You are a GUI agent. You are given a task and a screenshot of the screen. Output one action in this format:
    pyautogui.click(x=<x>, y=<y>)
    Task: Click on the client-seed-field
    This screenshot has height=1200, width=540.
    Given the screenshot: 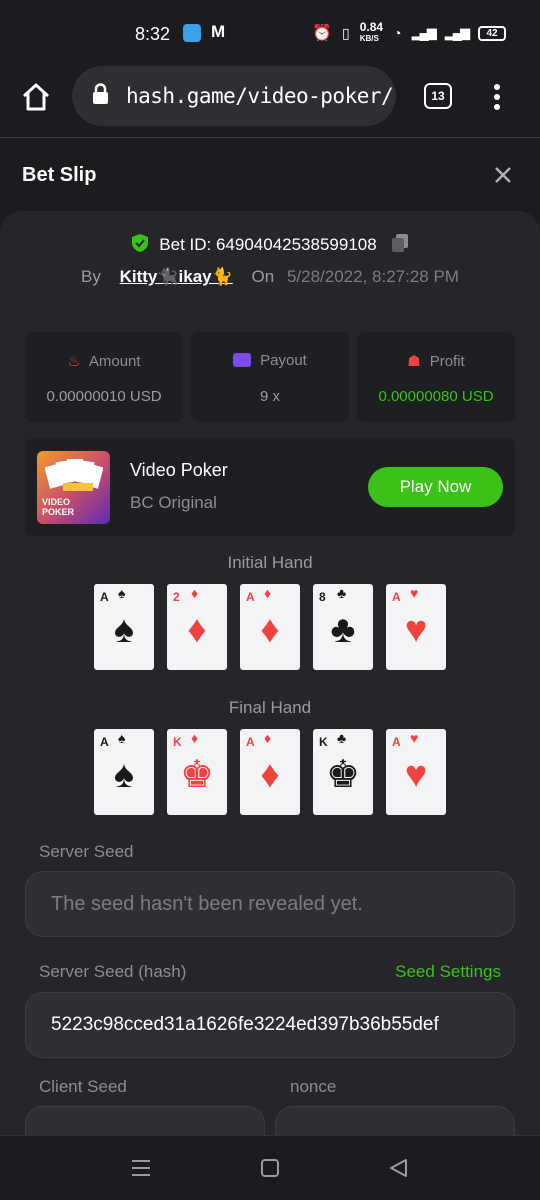 What is the action you would take?
    pyautogui.click(x=145, y=1120)
    